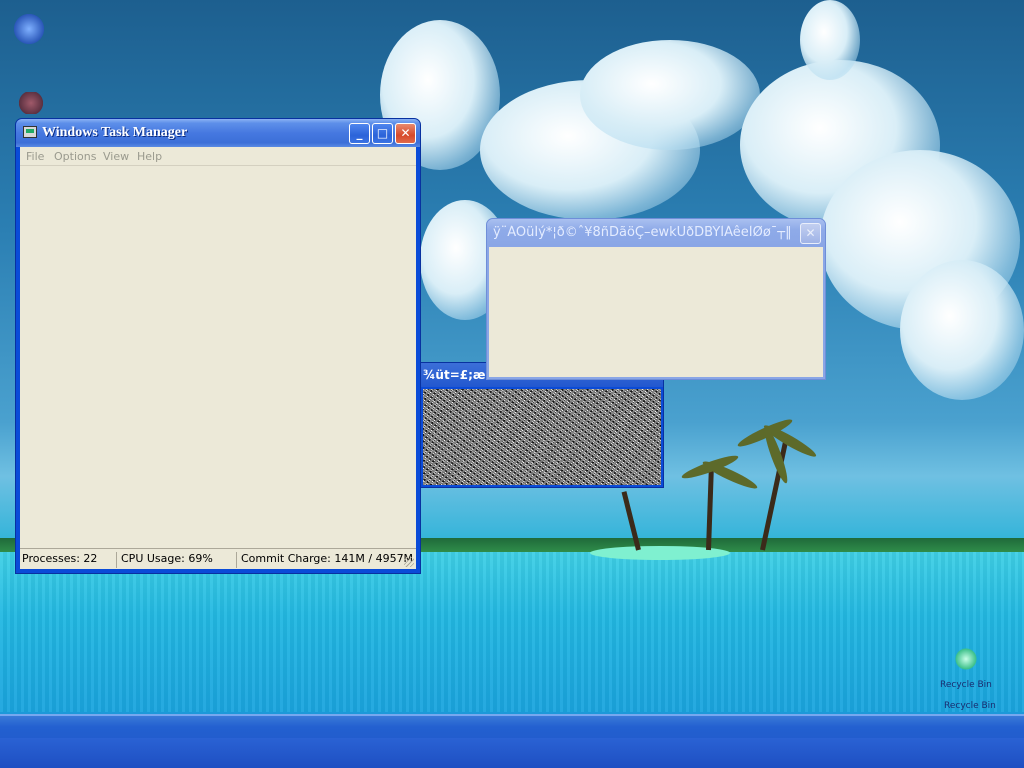 The height and width of the screenshot is (768, 1024). I want to click on status-cpu-usage: CPU Usage: 69%, so click(176, 560).